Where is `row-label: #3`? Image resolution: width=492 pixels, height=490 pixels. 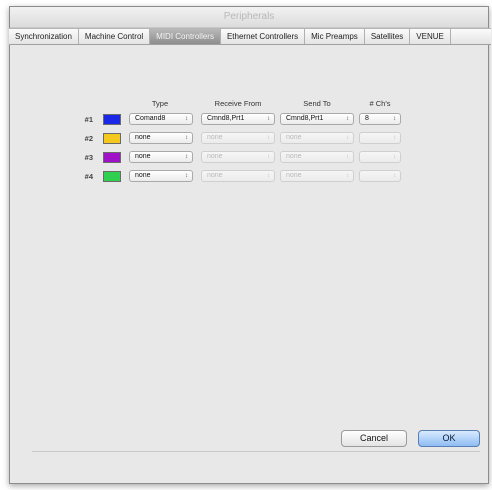
row-label: #3 is located at coordinates (88, 157).